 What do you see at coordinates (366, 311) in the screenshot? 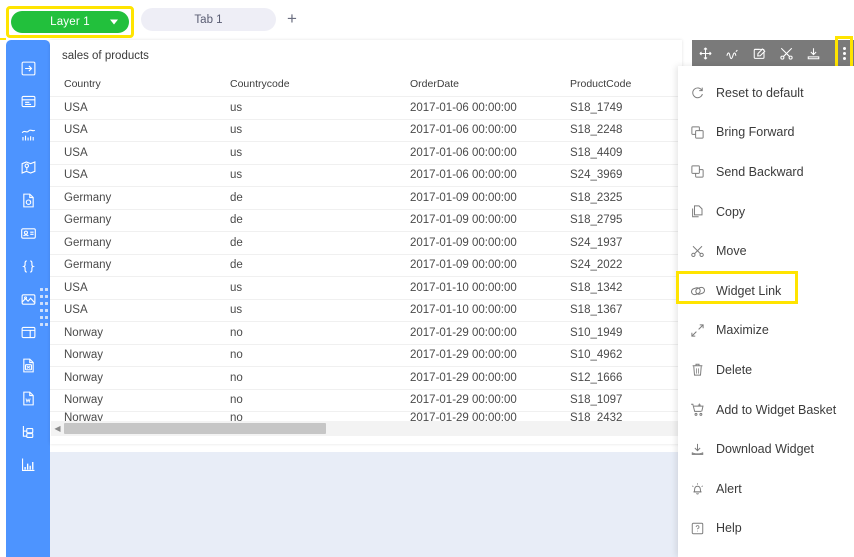
I see `table-row: USA us 2017-01-10 00:00:00 S18_1367` at bounding box center [366, 311].